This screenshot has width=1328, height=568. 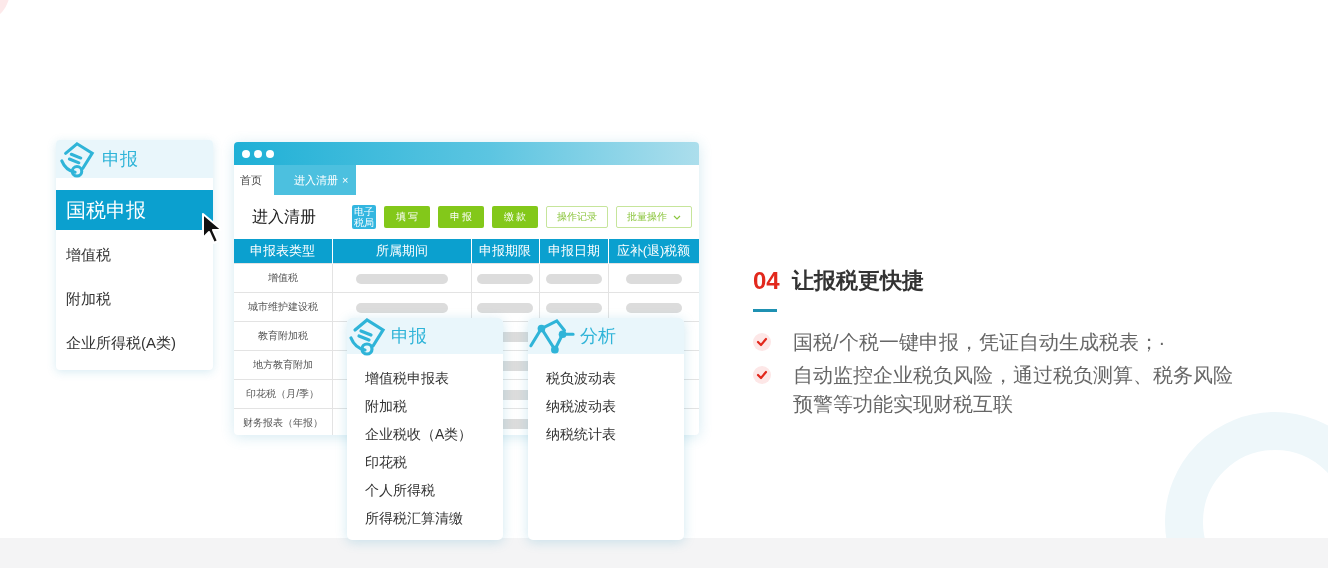 What do you see at coordinates (677, 217) in the screenshot?
I see `chevron-down-icon` at bounding box center [677, 217].